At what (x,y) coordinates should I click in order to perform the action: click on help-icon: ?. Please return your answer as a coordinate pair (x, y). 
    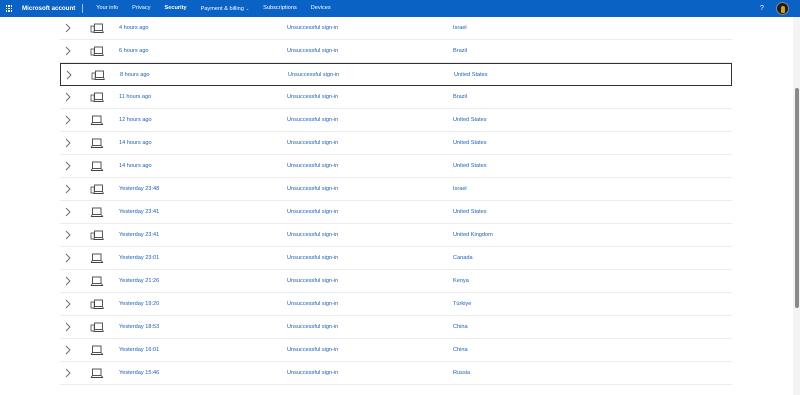
    Looking at the image, I should click on (762, 8).